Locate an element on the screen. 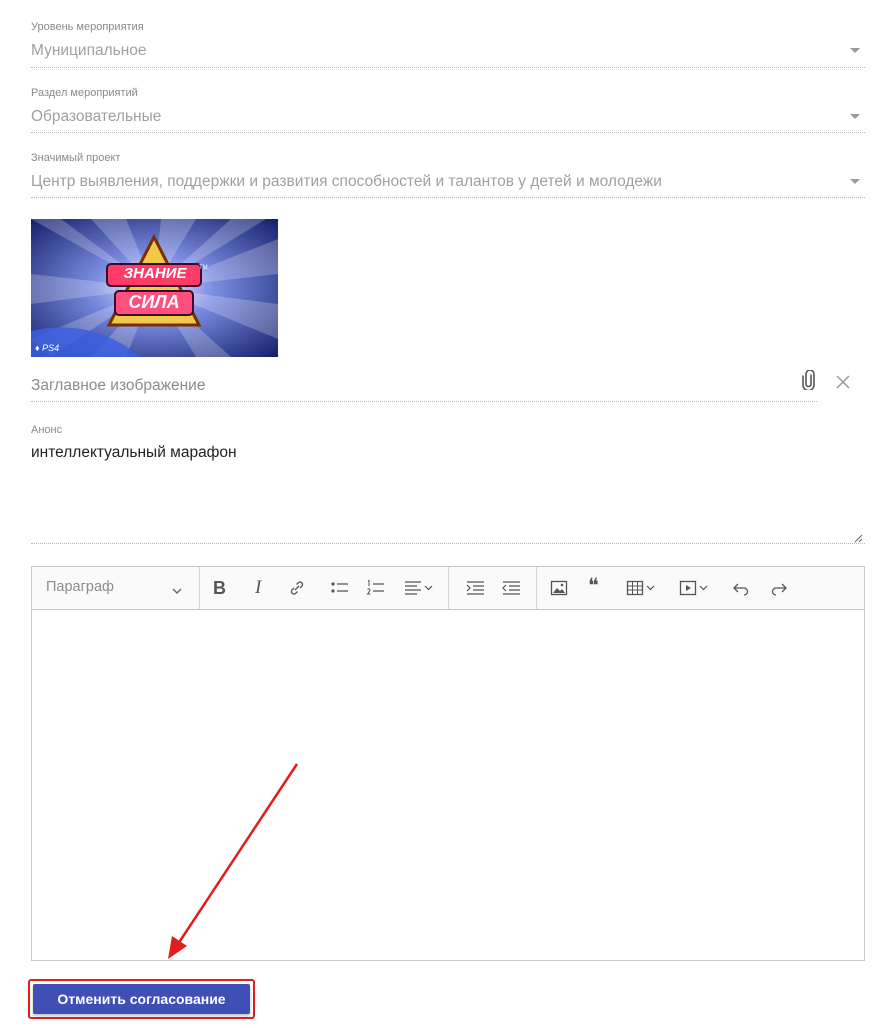 The image size is (877, 1028). annotation-arrow is located at coordinates (233, 861).